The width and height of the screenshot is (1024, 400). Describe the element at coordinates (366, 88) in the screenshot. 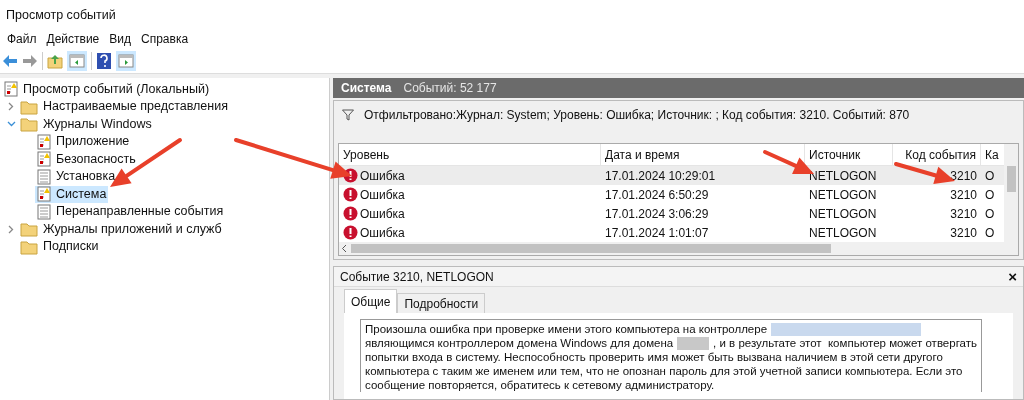

I see `pane-title: Система` at that location.